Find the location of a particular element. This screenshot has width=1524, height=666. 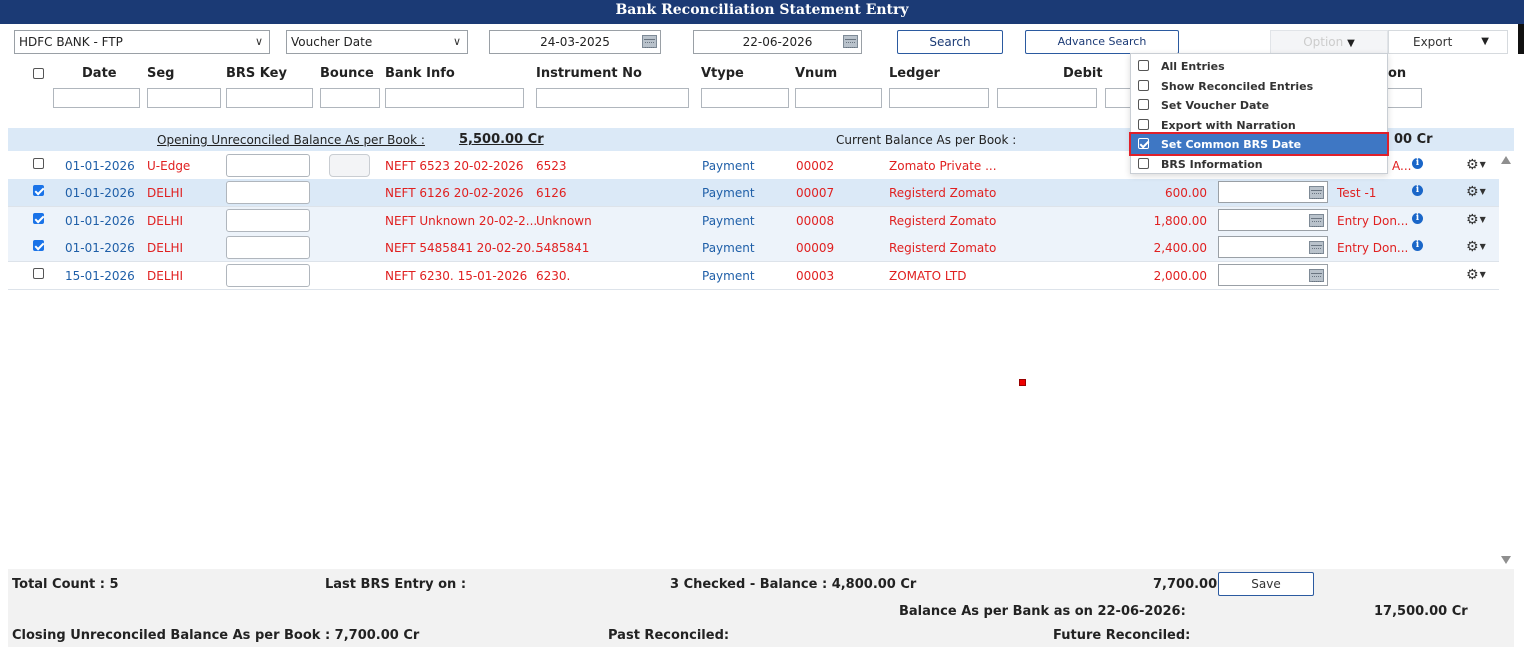

export-button: Export ▼ is located at coordinates (1448, 42).